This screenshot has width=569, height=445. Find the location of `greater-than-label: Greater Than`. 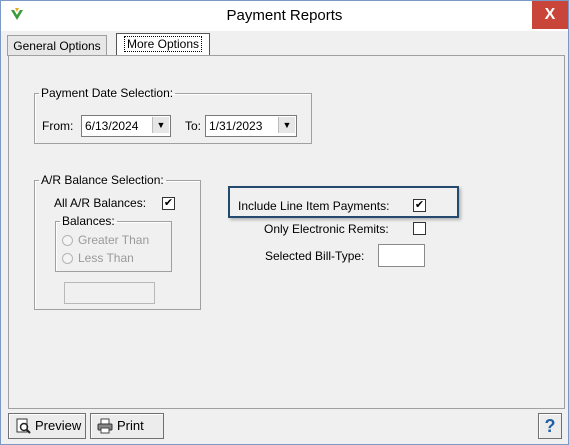

greater-than-label: Greater Than is located at coordinates (114, 240).